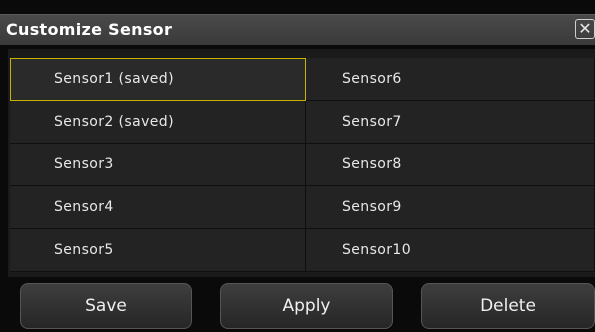  I want to click on sensor-item-sensor4: Sensor4, so click(158, 208).